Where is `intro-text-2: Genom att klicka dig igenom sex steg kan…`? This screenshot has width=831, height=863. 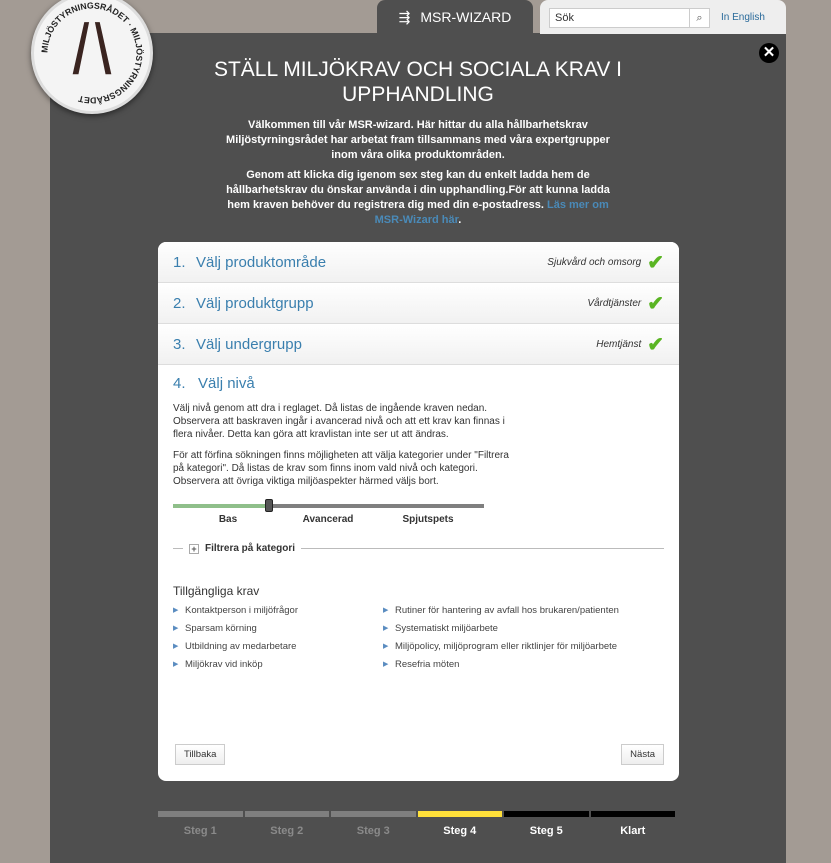 intro-text-2: Genom att klicka dig igenom sex steg kan… is located at coordinates (418, 197).